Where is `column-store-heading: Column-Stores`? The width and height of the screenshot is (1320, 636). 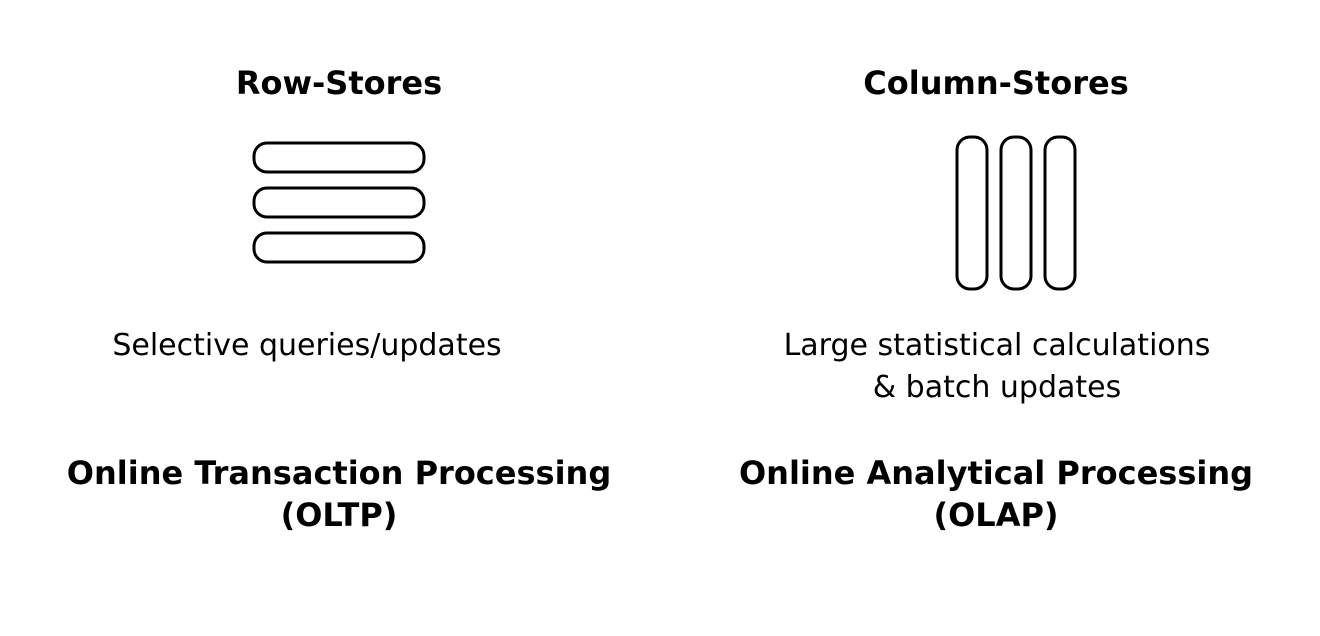 column-store-heading: Column-Stores is located at coordinates (996, 83).